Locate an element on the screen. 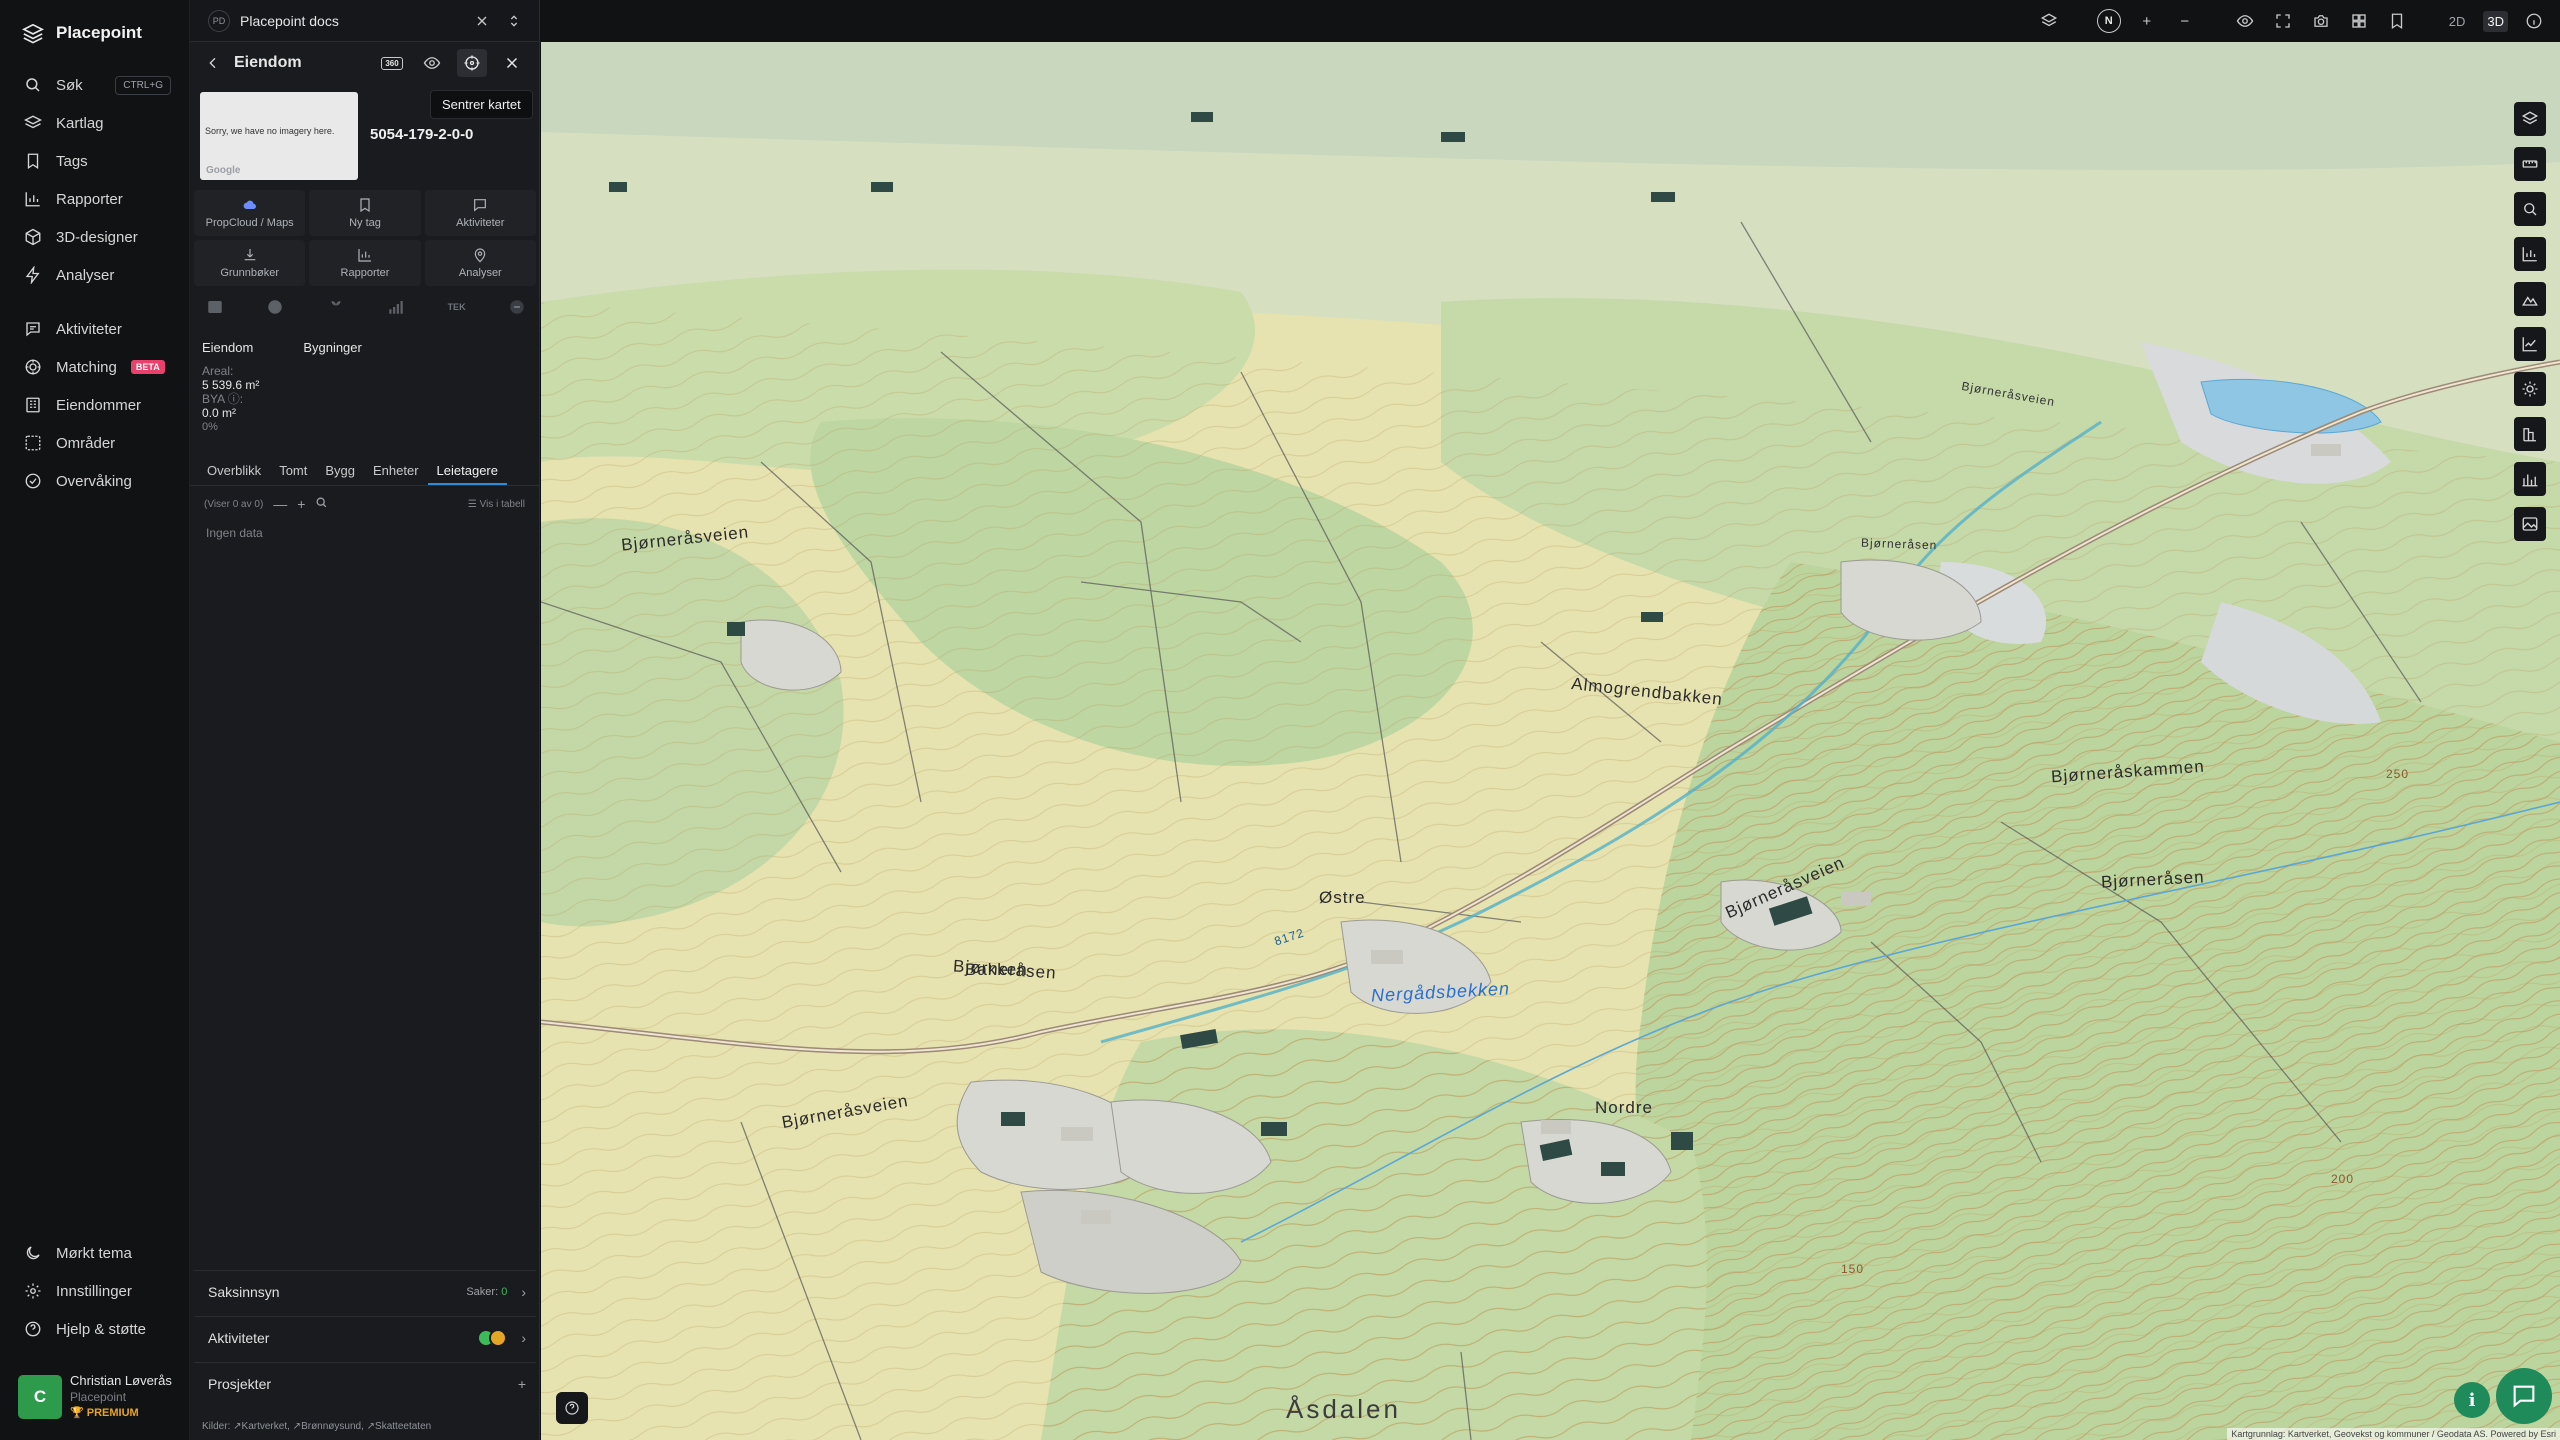 This screenshot has width=2560, height=1440. nav-bottom-group: Mørkt tema Innstillinger Hjelp & støtte is located at coordinates (94, 1291).